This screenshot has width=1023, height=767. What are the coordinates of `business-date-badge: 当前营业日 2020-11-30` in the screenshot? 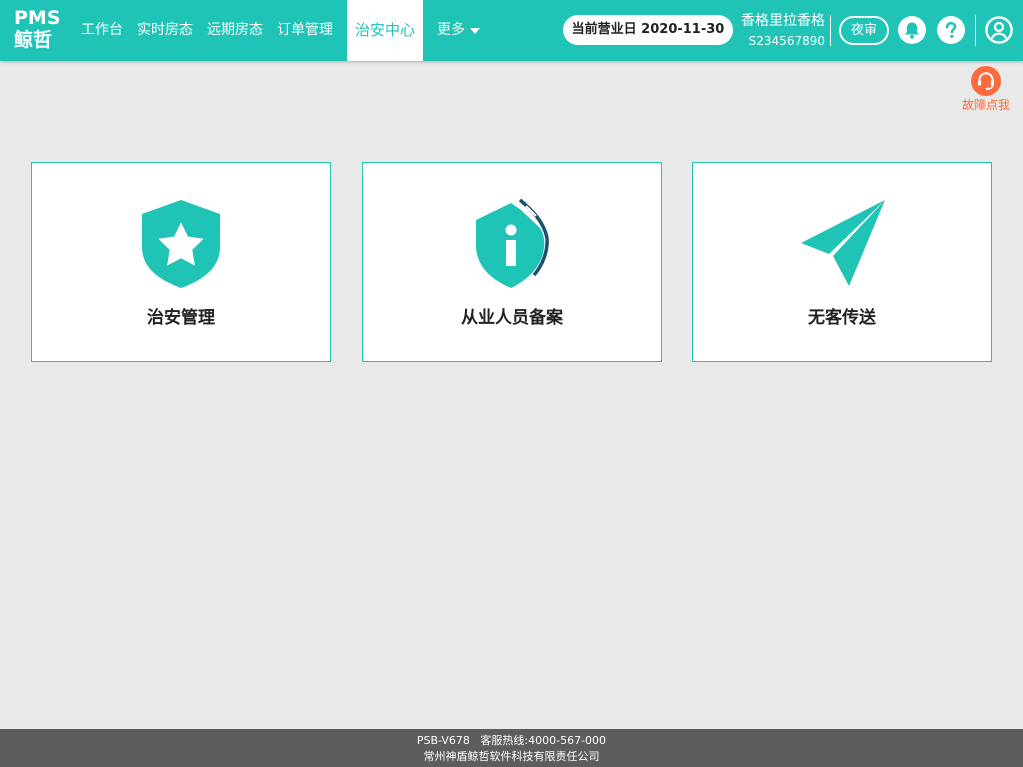 It's located at (648, 30).